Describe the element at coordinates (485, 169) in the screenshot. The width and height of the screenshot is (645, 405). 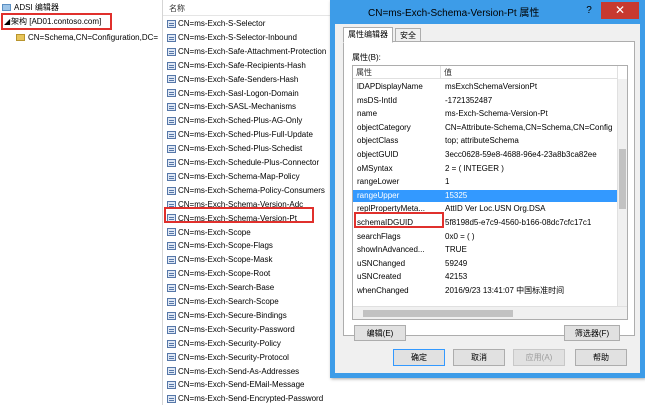
I see `attribute-row: oMSyntax 2 = ( INTEGER )` at that location.